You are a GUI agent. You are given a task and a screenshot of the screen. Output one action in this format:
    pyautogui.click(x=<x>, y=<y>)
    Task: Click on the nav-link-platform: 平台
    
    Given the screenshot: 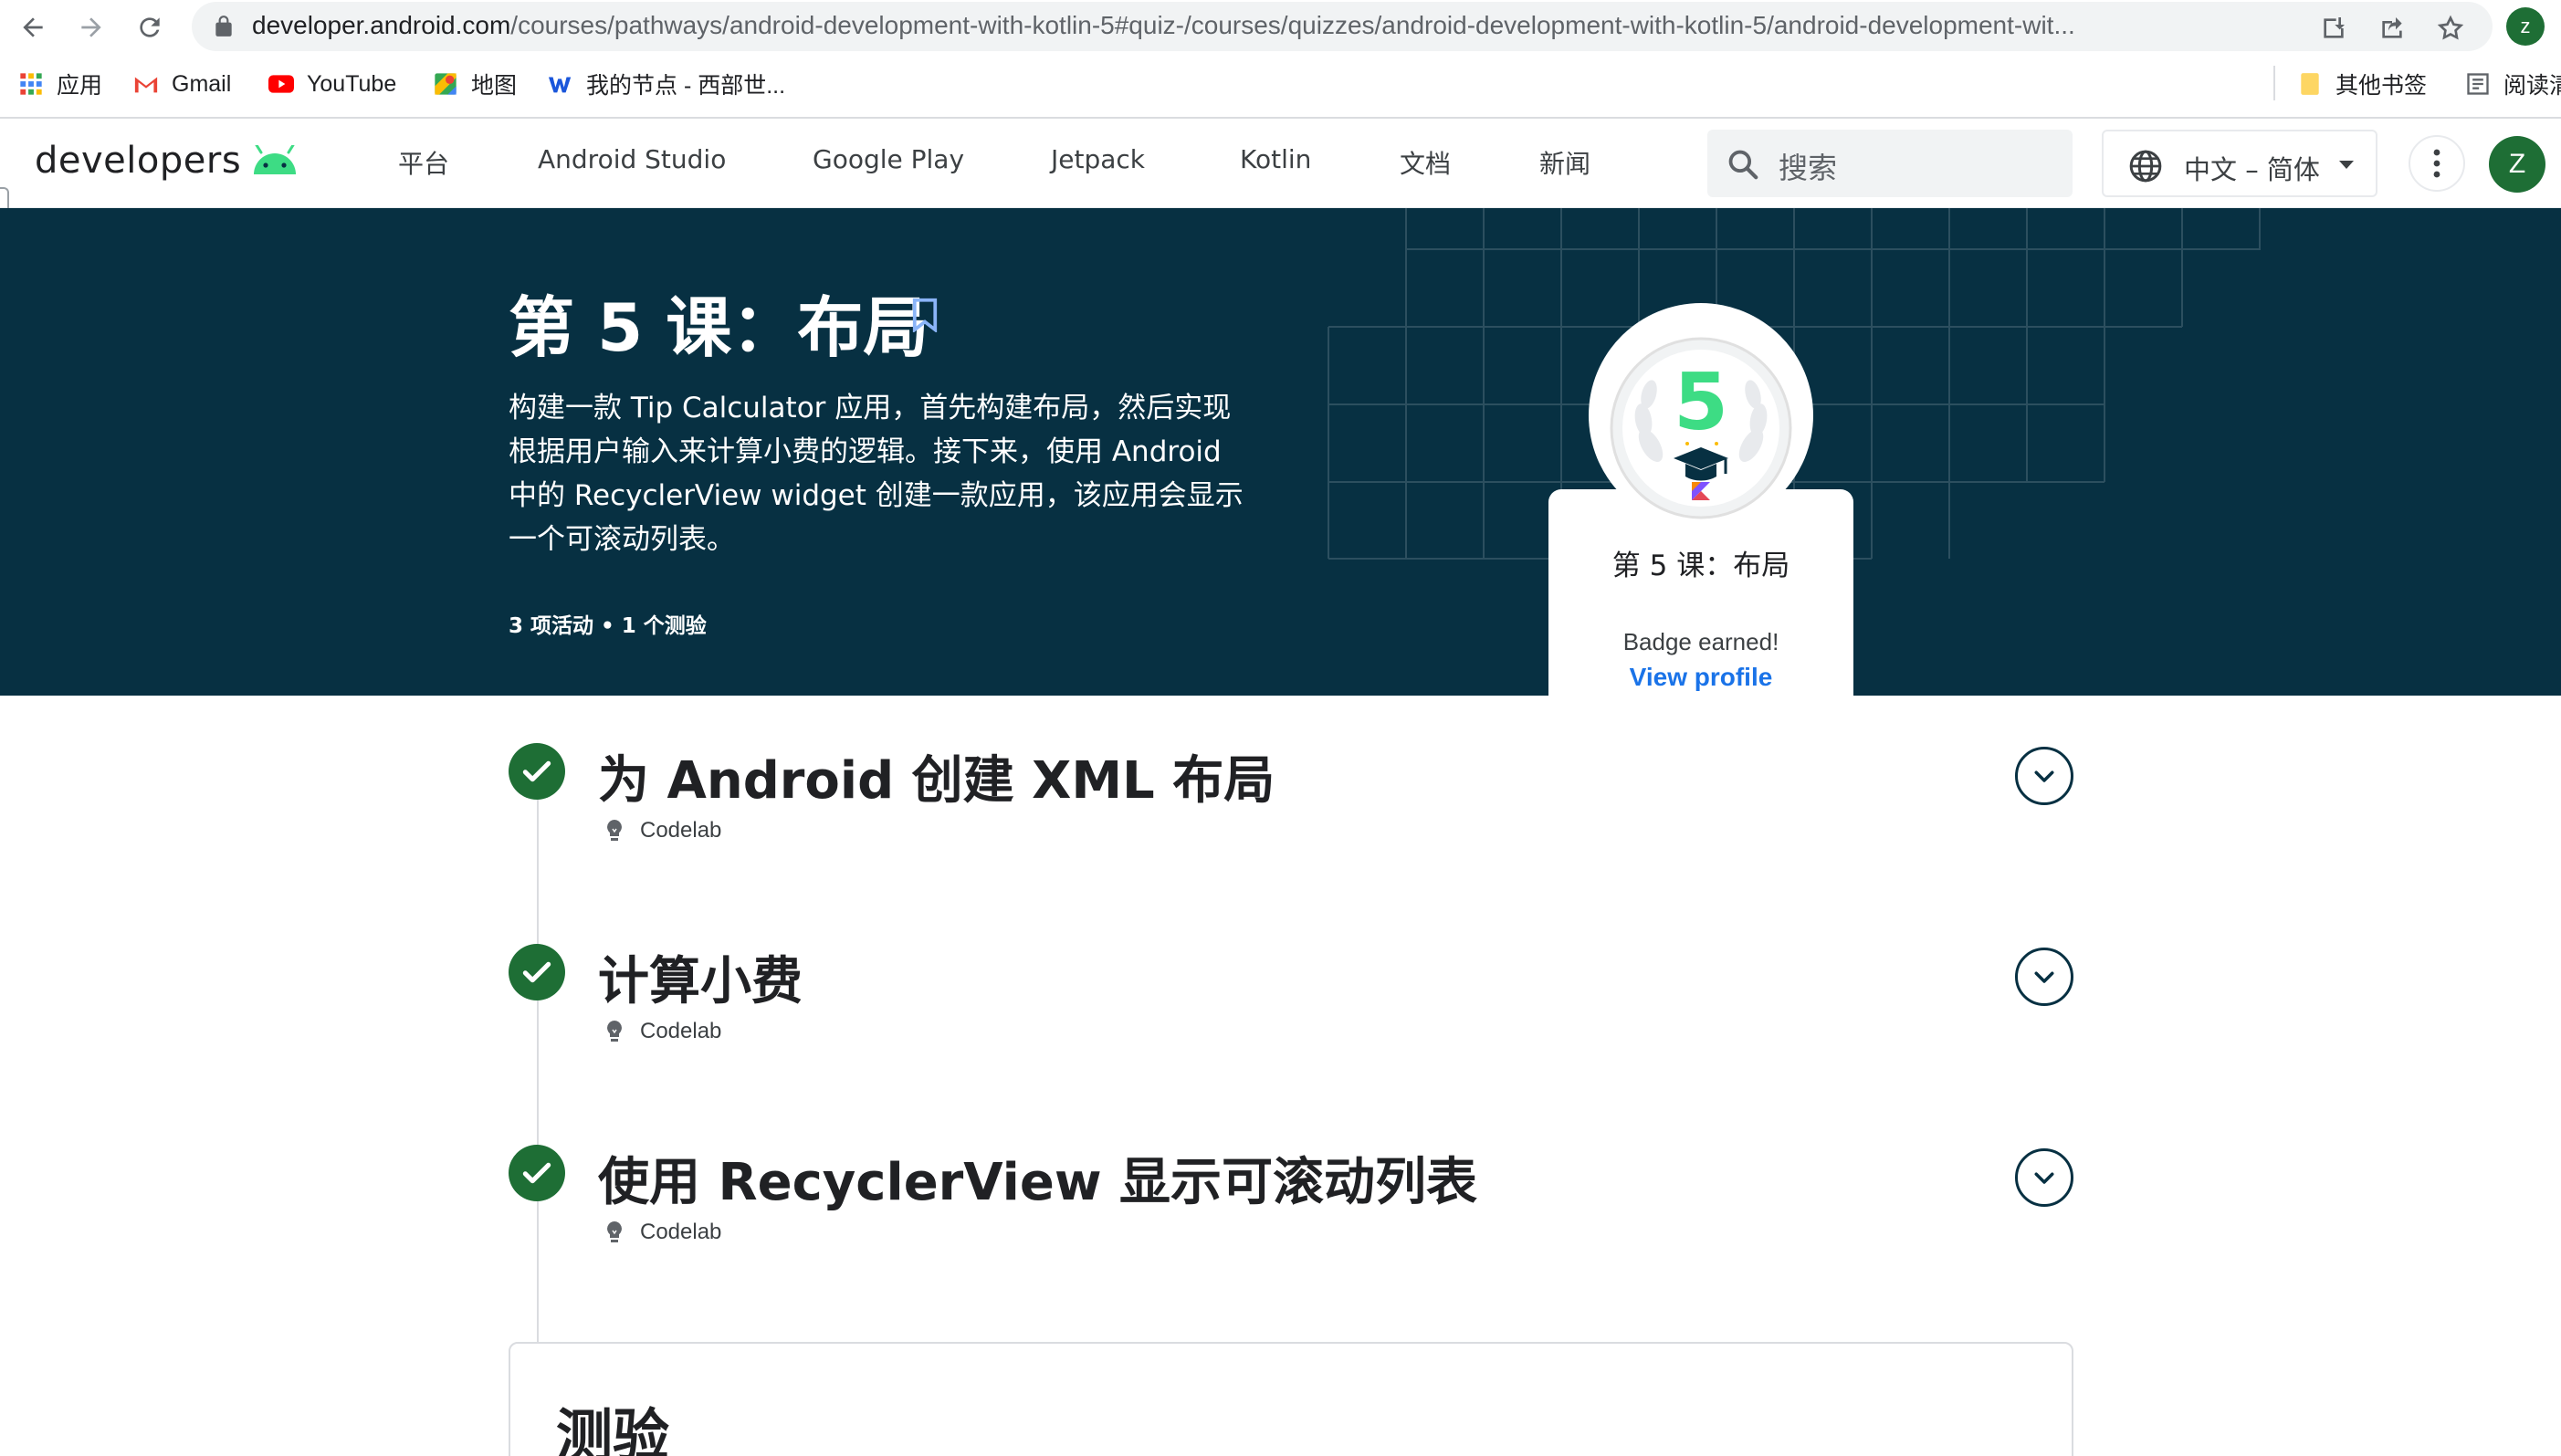 What is the action you would take?
    pyautogui.click(x=423, y=162)
    